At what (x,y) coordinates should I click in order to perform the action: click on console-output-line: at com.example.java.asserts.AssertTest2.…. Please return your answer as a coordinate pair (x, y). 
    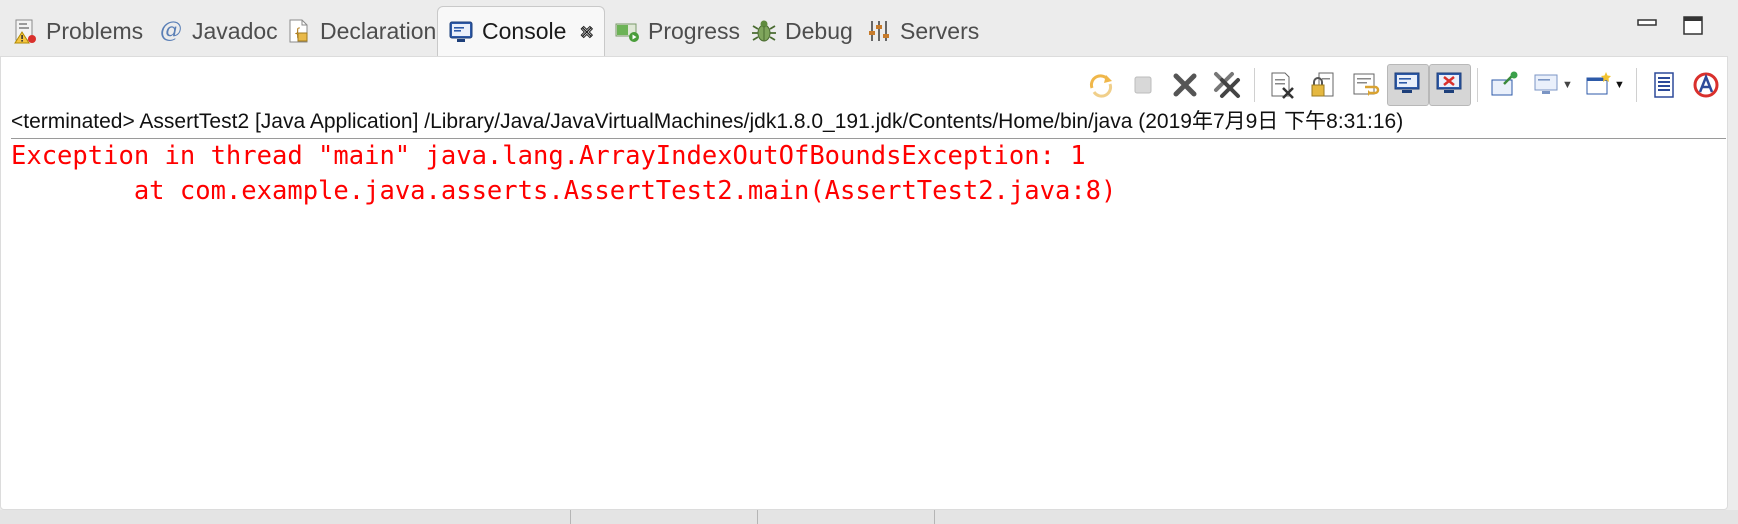
    Looking at the image, I should click on (564, 191).